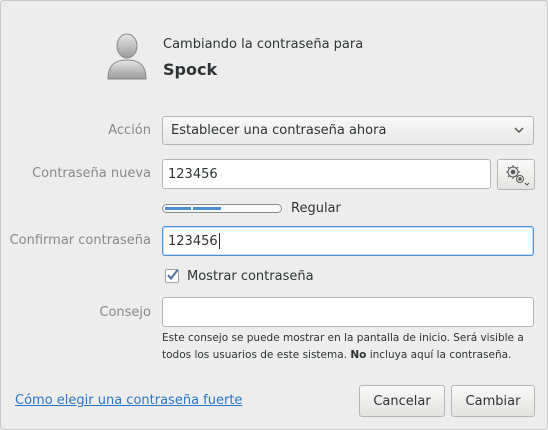 Image resolution: width=548 pixels, height=430 pixels. I want to click on text-caret, so click(219, 241).